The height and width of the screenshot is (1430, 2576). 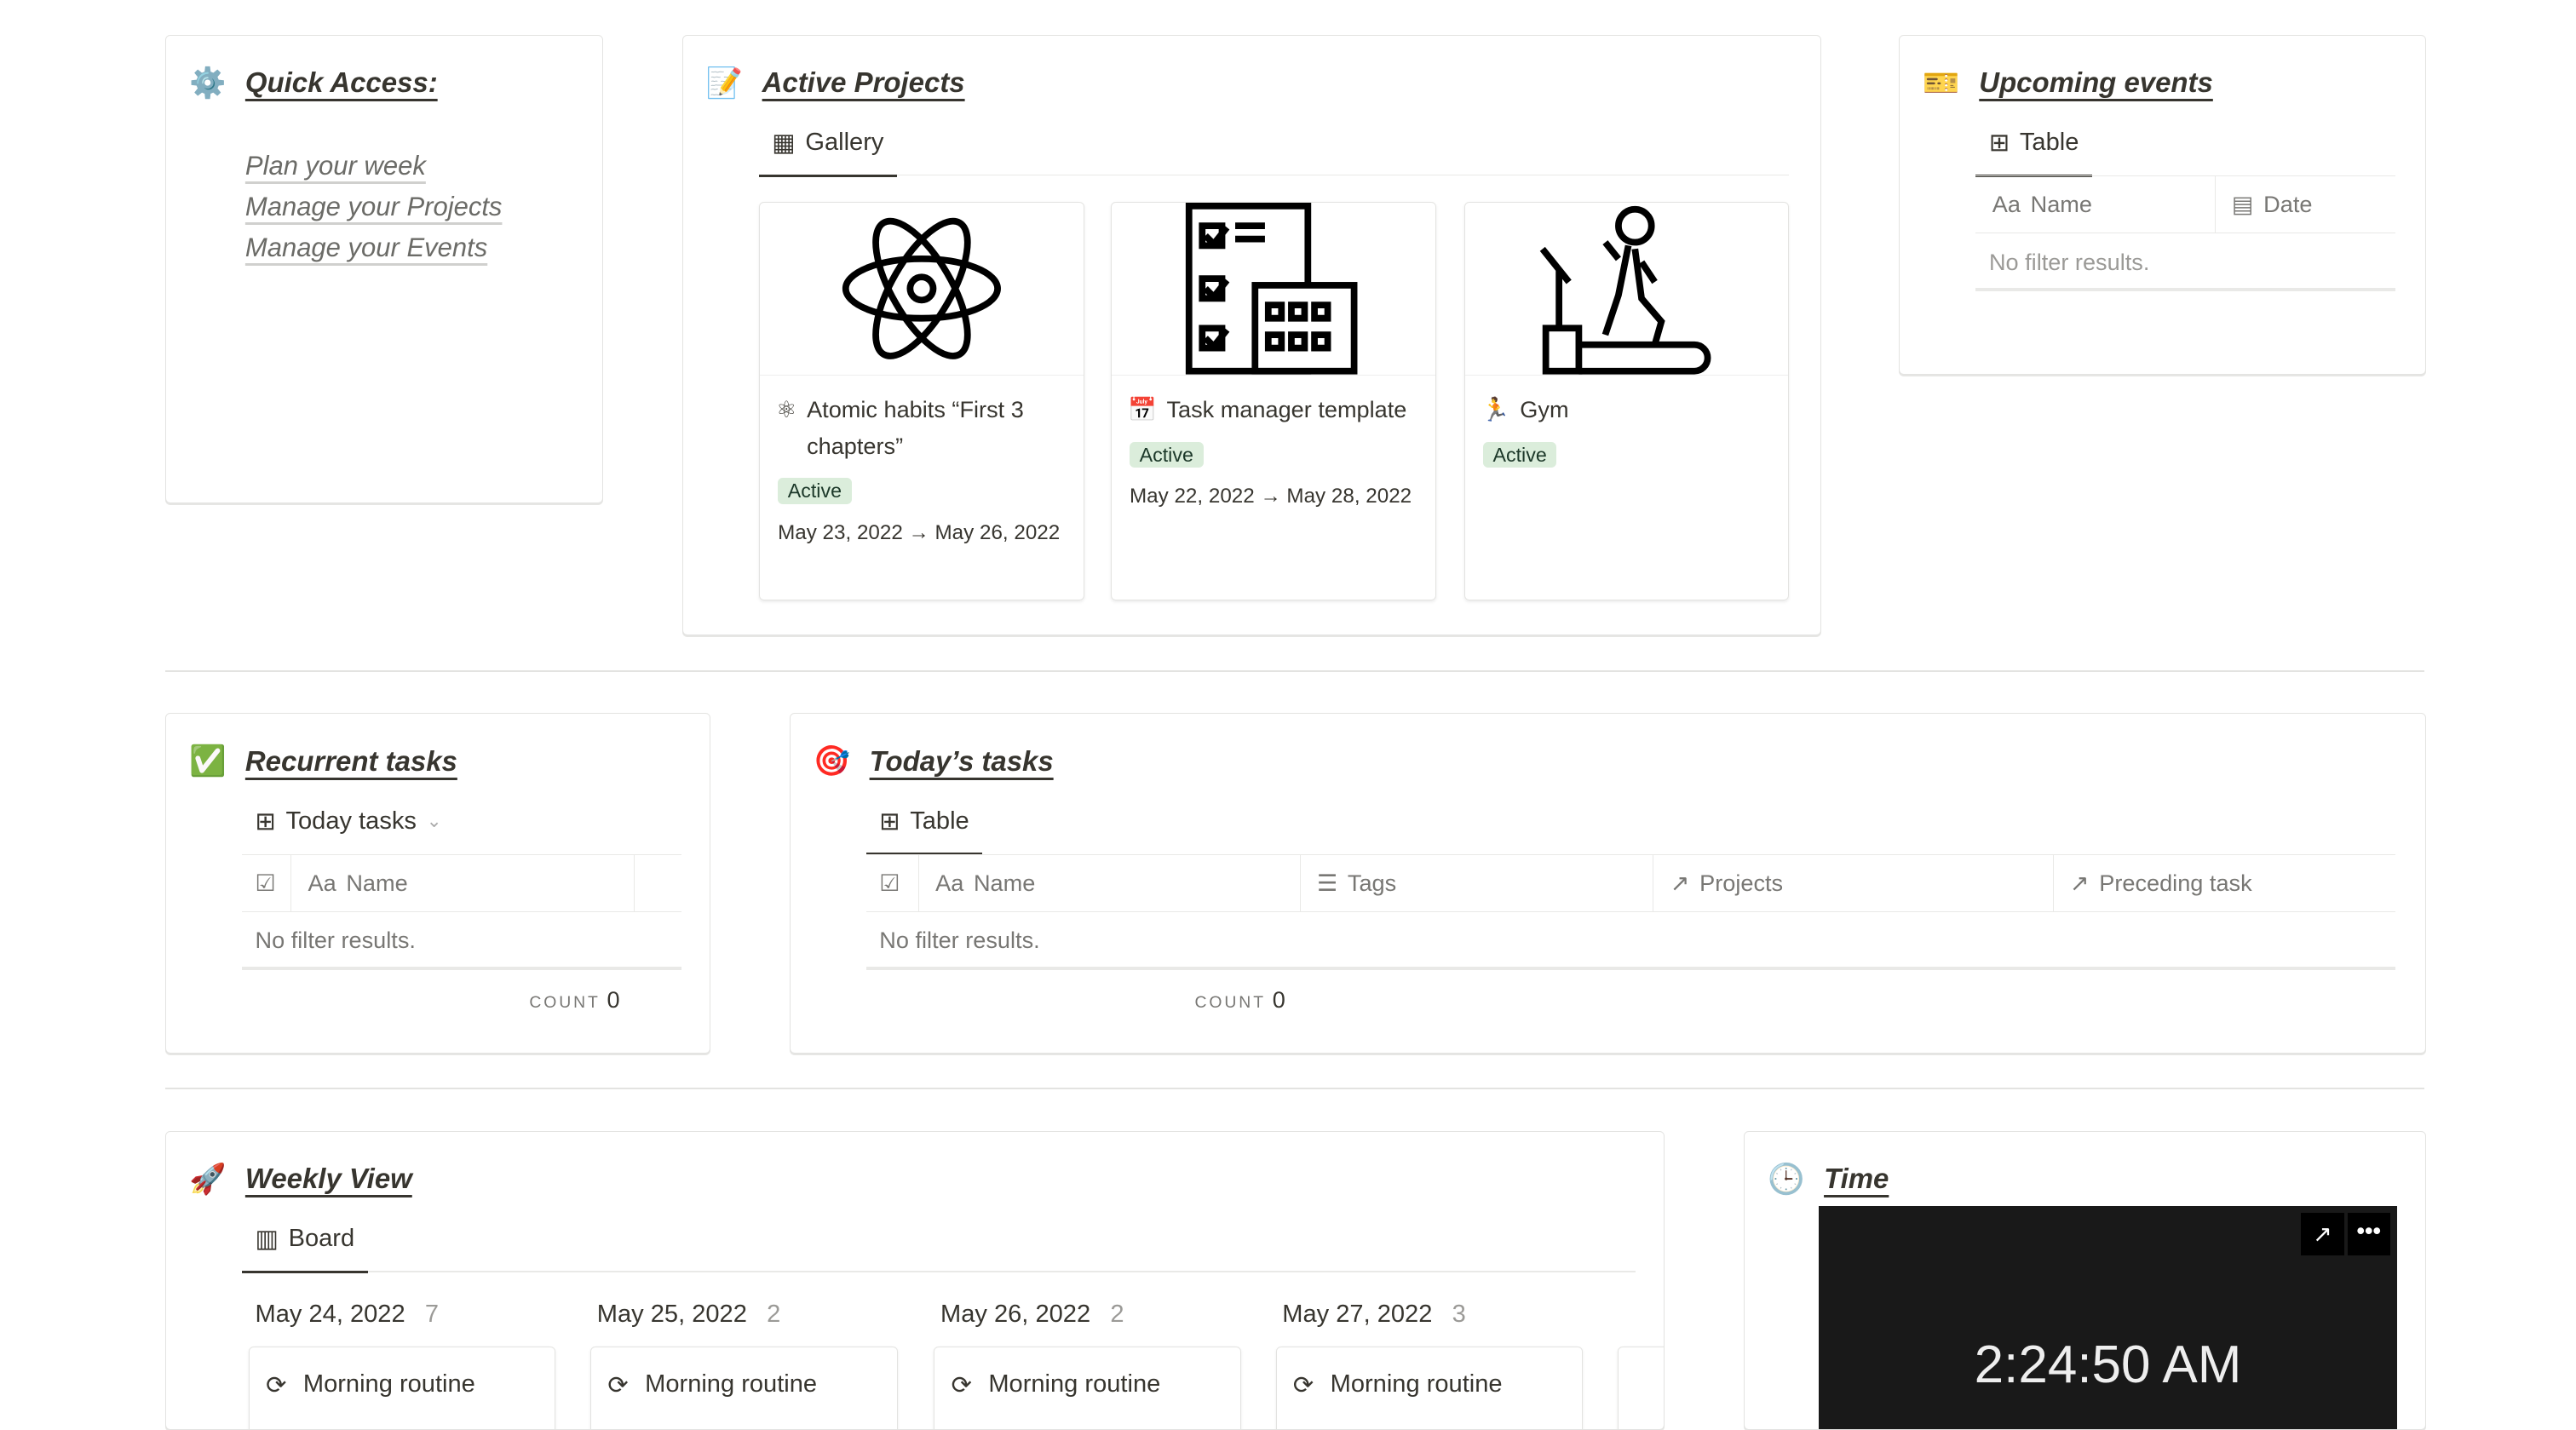 What do you see at coordinates (828, 152) in the screenshot?
I see `tab-gallery: ▦ Gallery` at bounding box center [828, 152].